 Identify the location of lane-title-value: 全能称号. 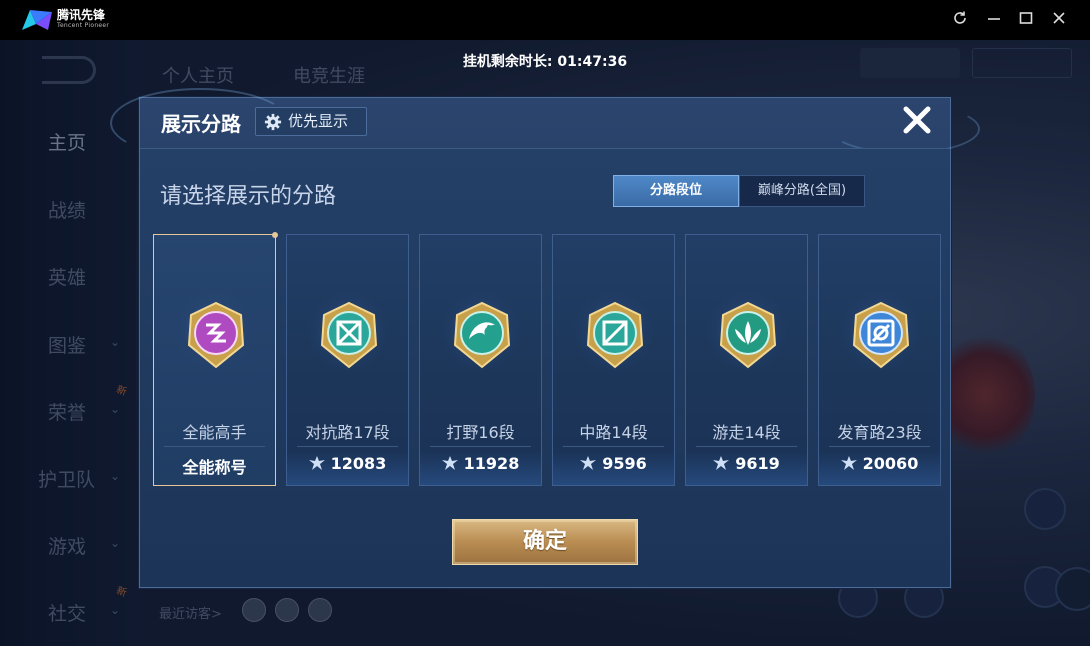
(214, 467).